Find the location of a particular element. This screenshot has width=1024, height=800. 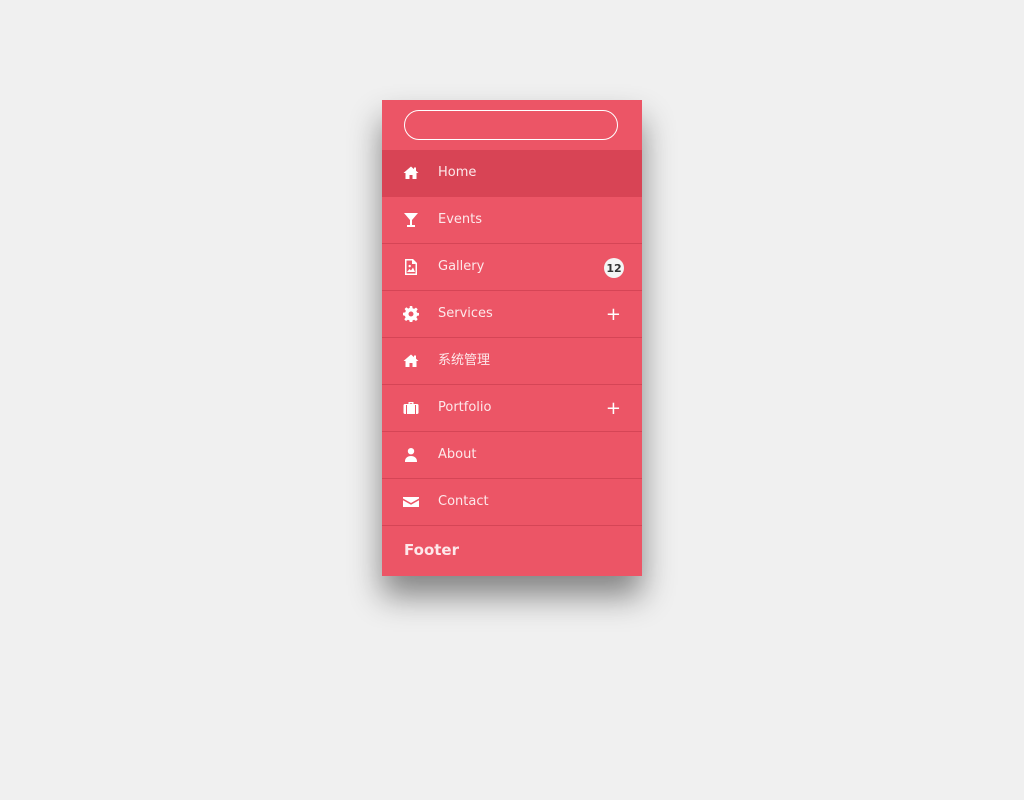

user-icon is located at coordinates (411, 455).